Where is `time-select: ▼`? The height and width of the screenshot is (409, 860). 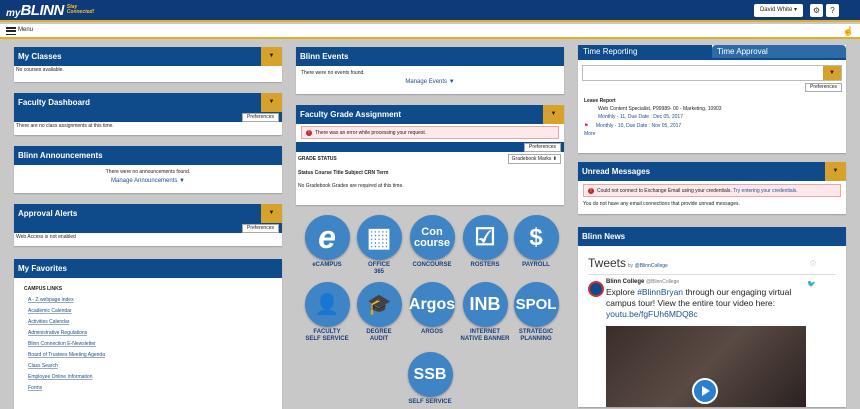
time-select: ▼ is located at coordinates (712, 73).